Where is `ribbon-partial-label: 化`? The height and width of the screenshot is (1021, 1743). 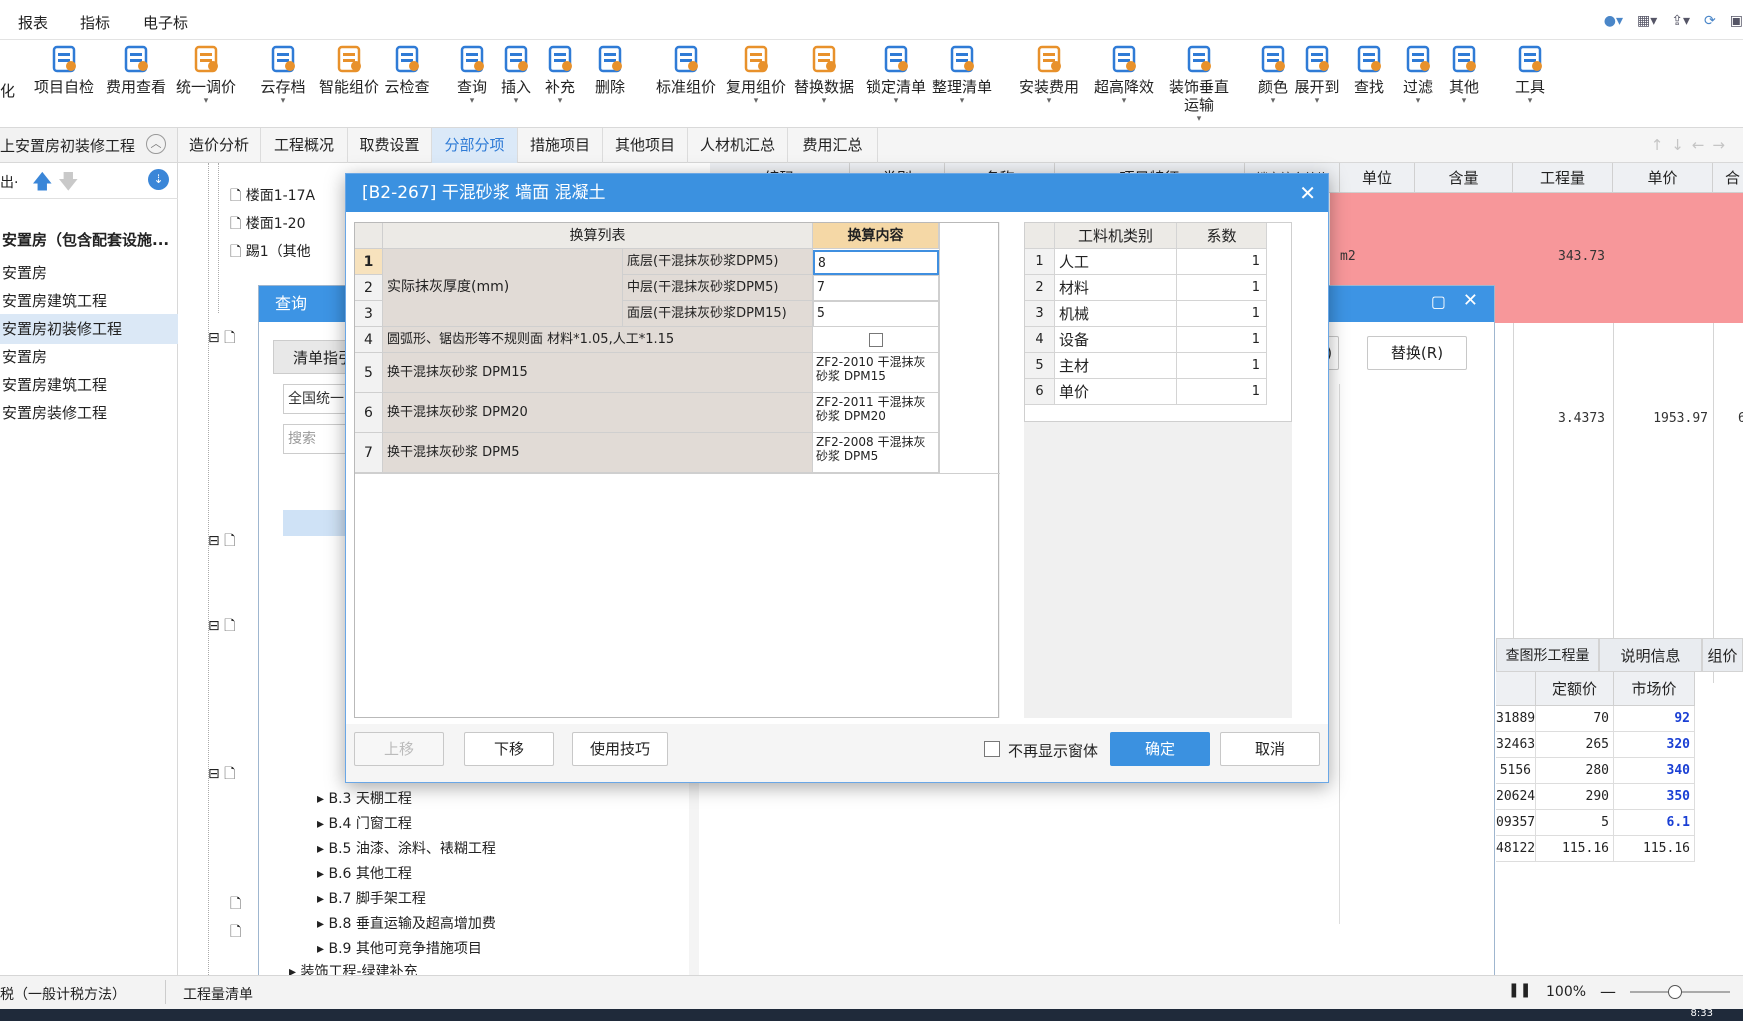
ribbon-partial-label: 化 is located at coordinates (7, 90).